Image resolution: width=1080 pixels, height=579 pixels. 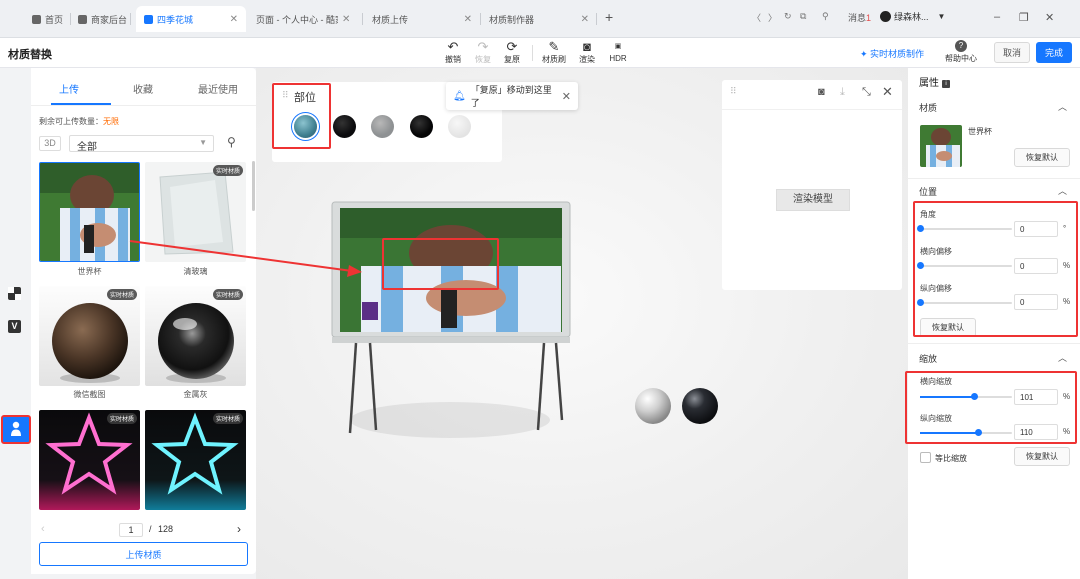 I want to click on proportional-checkbox, so click(x=925, y=457).